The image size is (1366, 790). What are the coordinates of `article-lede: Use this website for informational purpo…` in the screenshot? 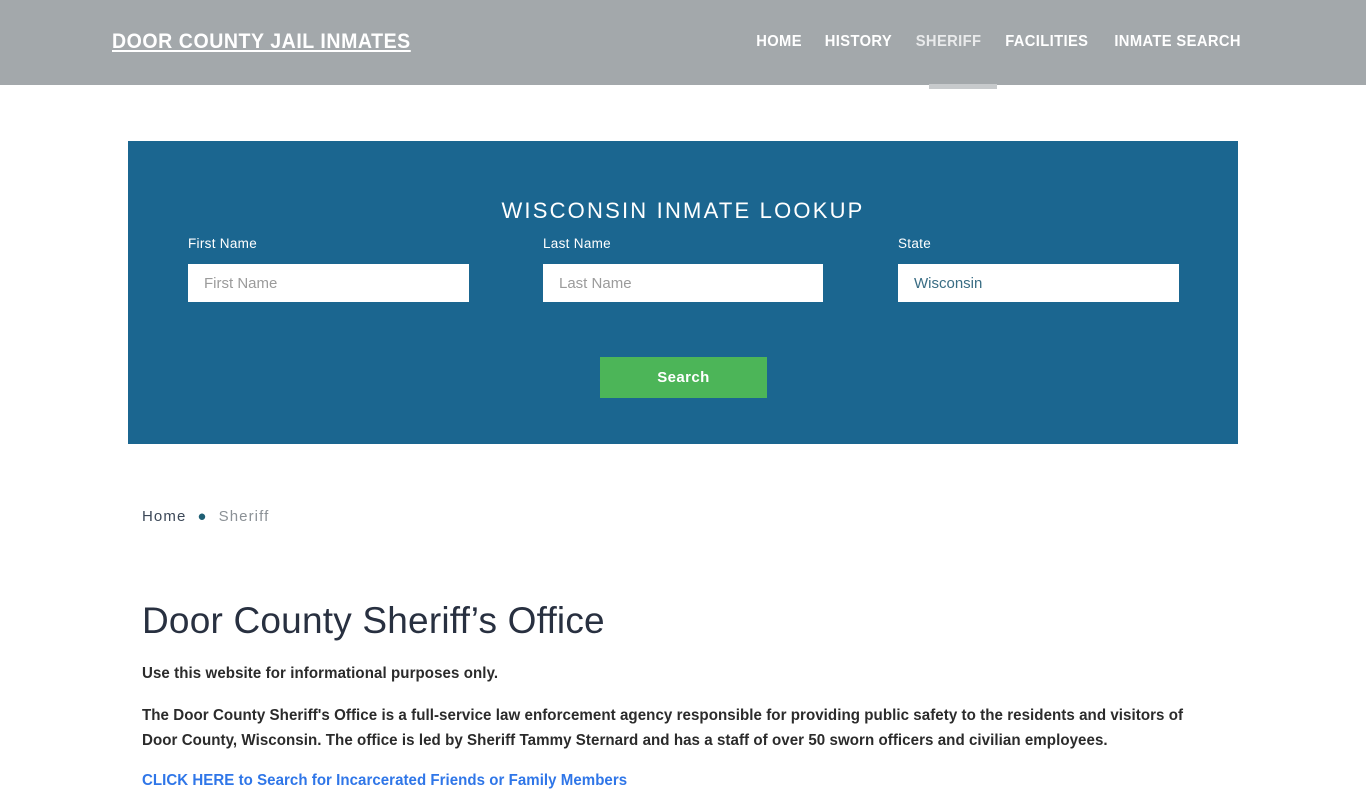 It's located at (320, 673).